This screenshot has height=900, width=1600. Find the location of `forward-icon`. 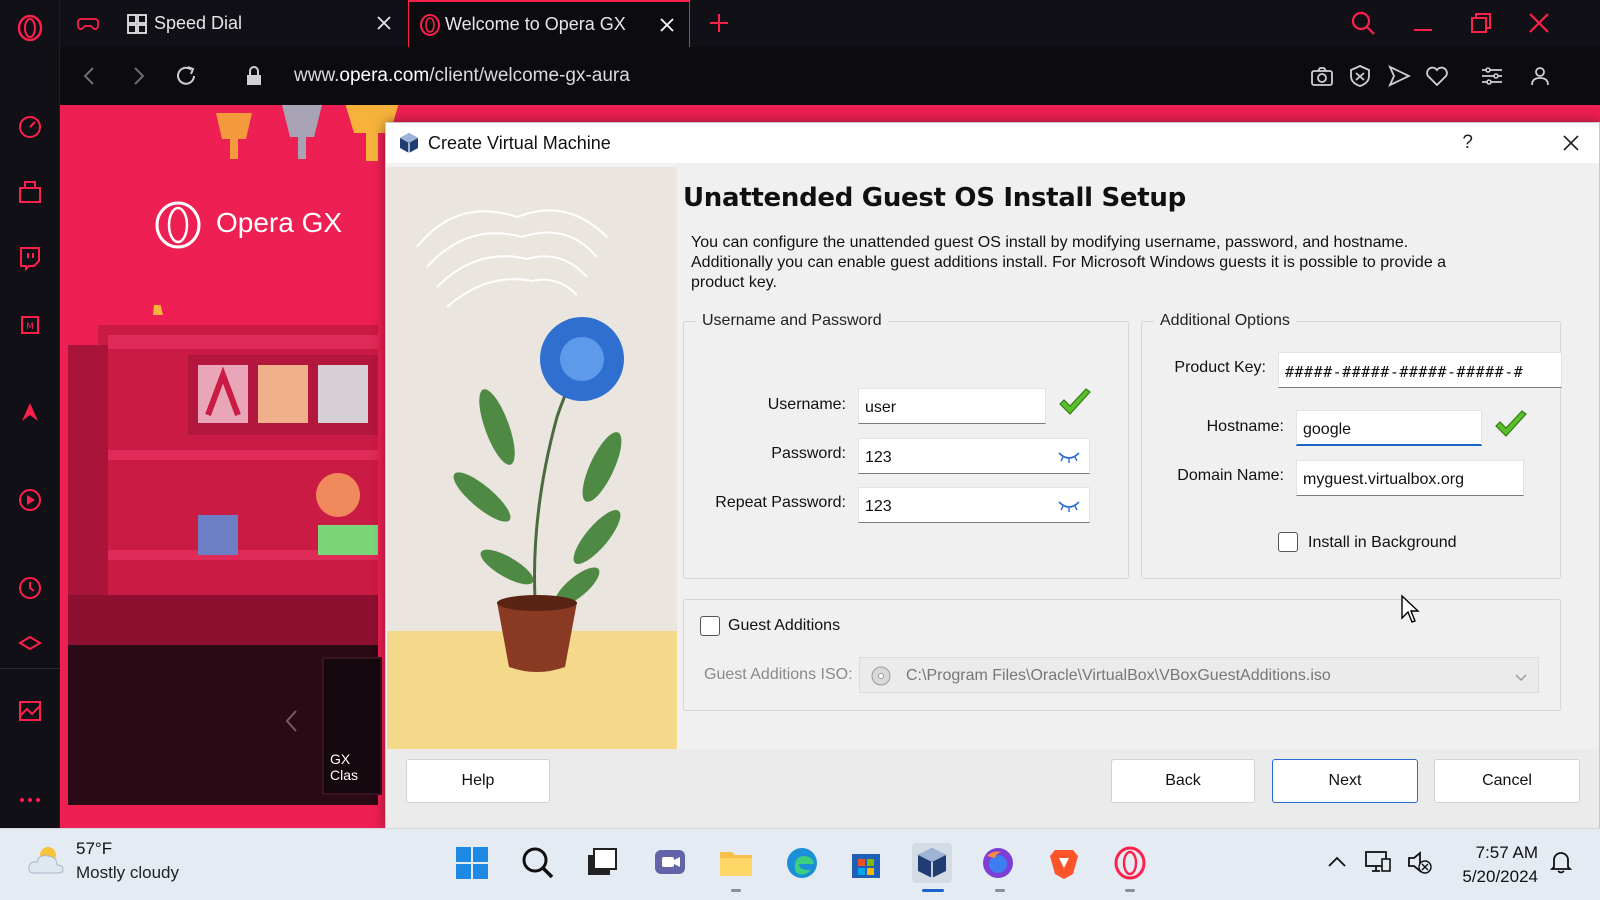

forward-icon is located at coordinates (138, 76).